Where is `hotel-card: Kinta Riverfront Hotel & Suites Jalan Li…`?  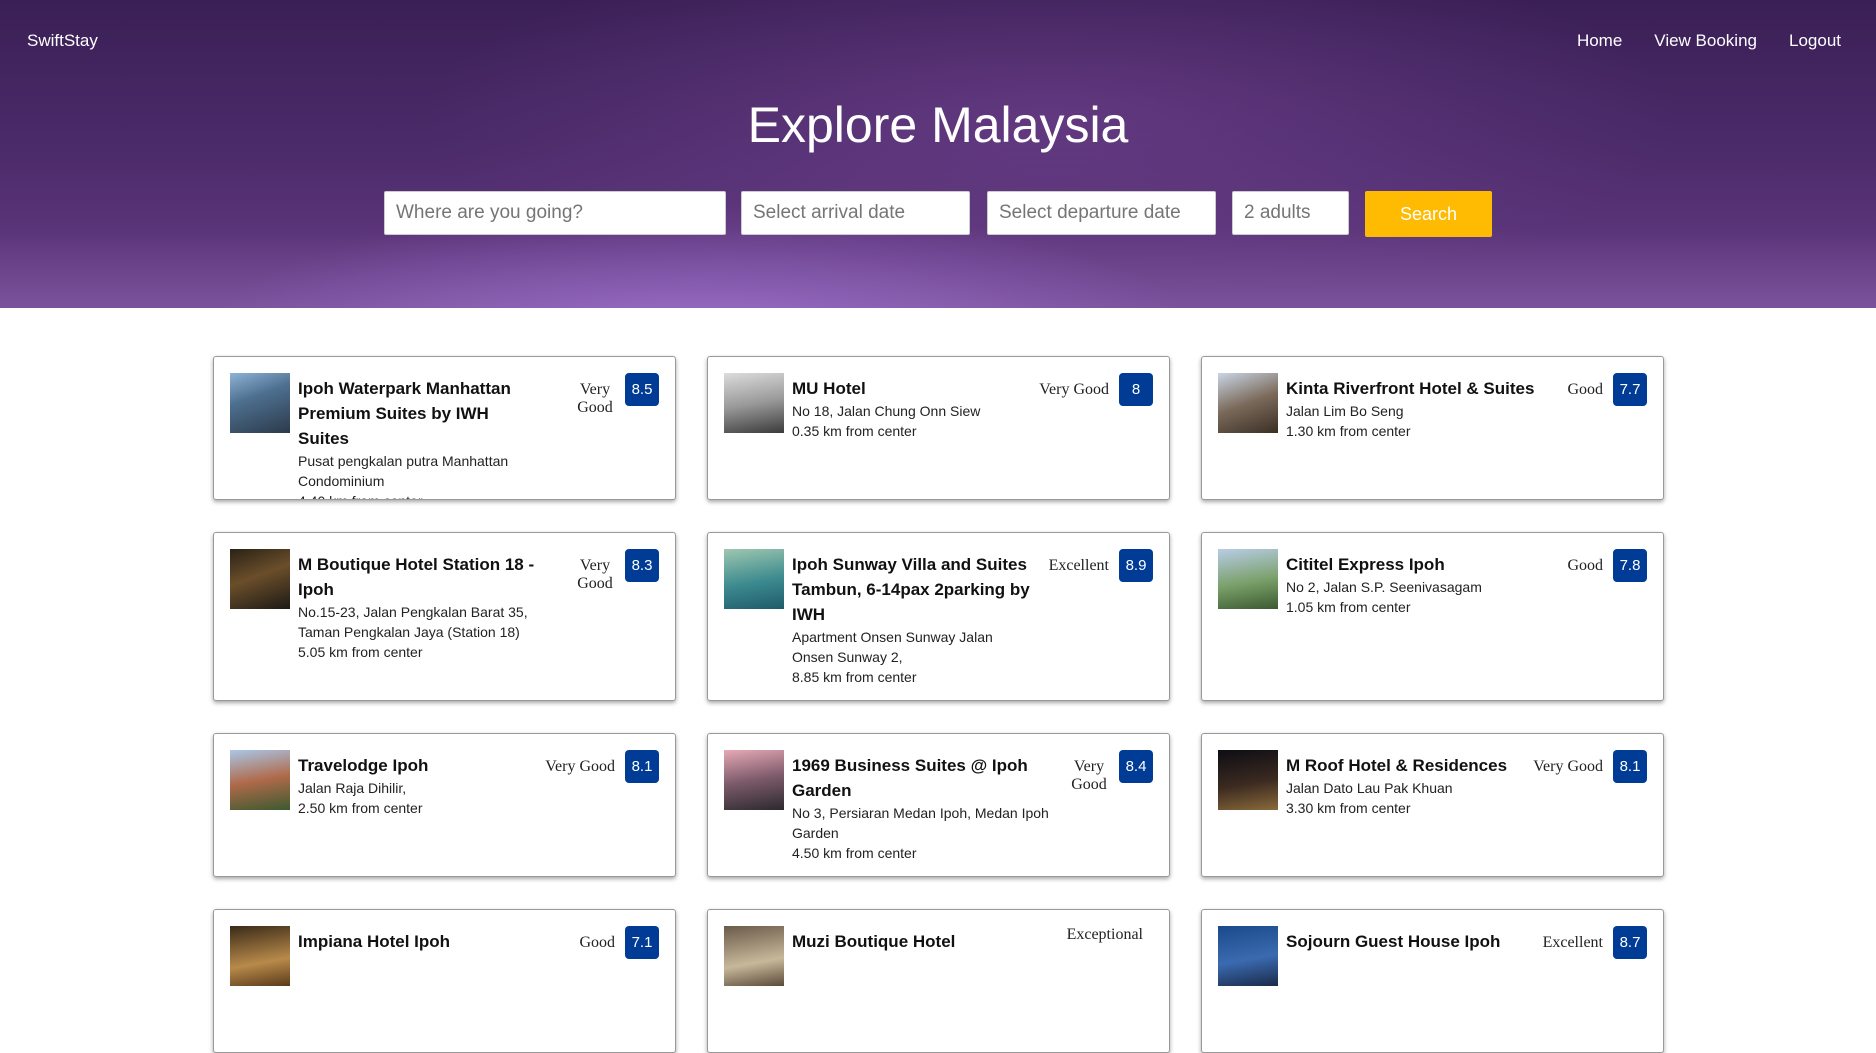
hotel-card: Kinta Riverfront Hotel & Suites Jalan Li… is located at coordinates (1432, 428).